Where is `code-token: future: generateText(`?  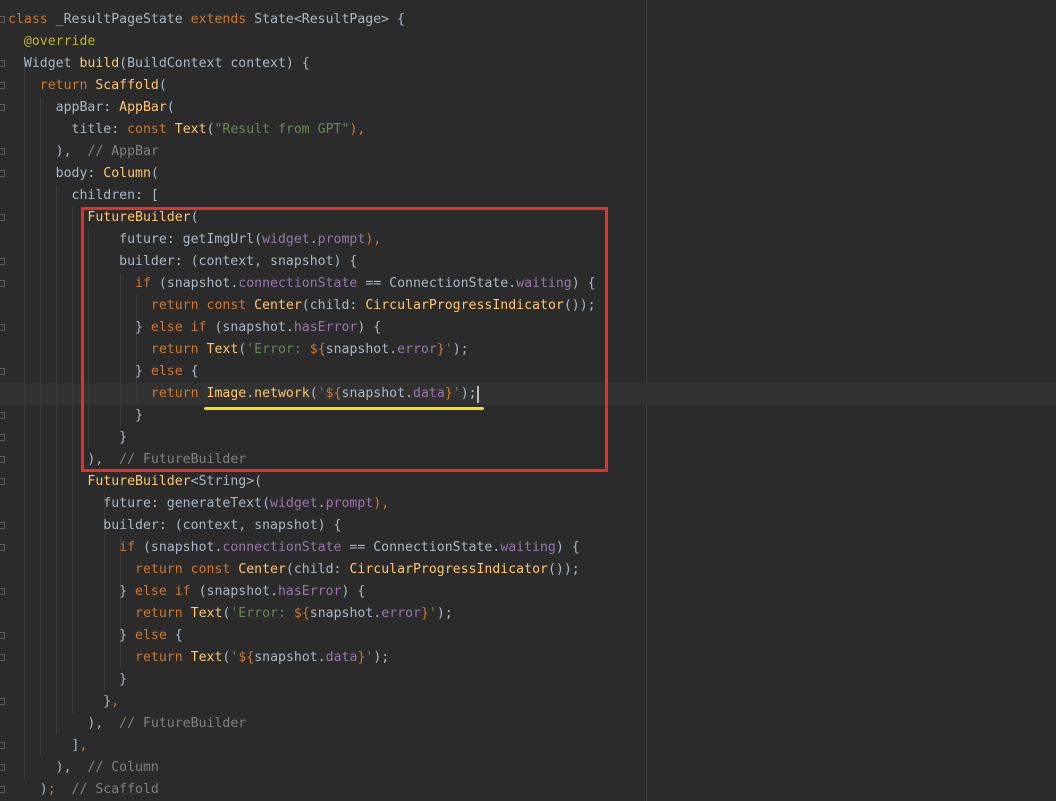
code-token: future: generateText( is located at coordinates (139, 503).